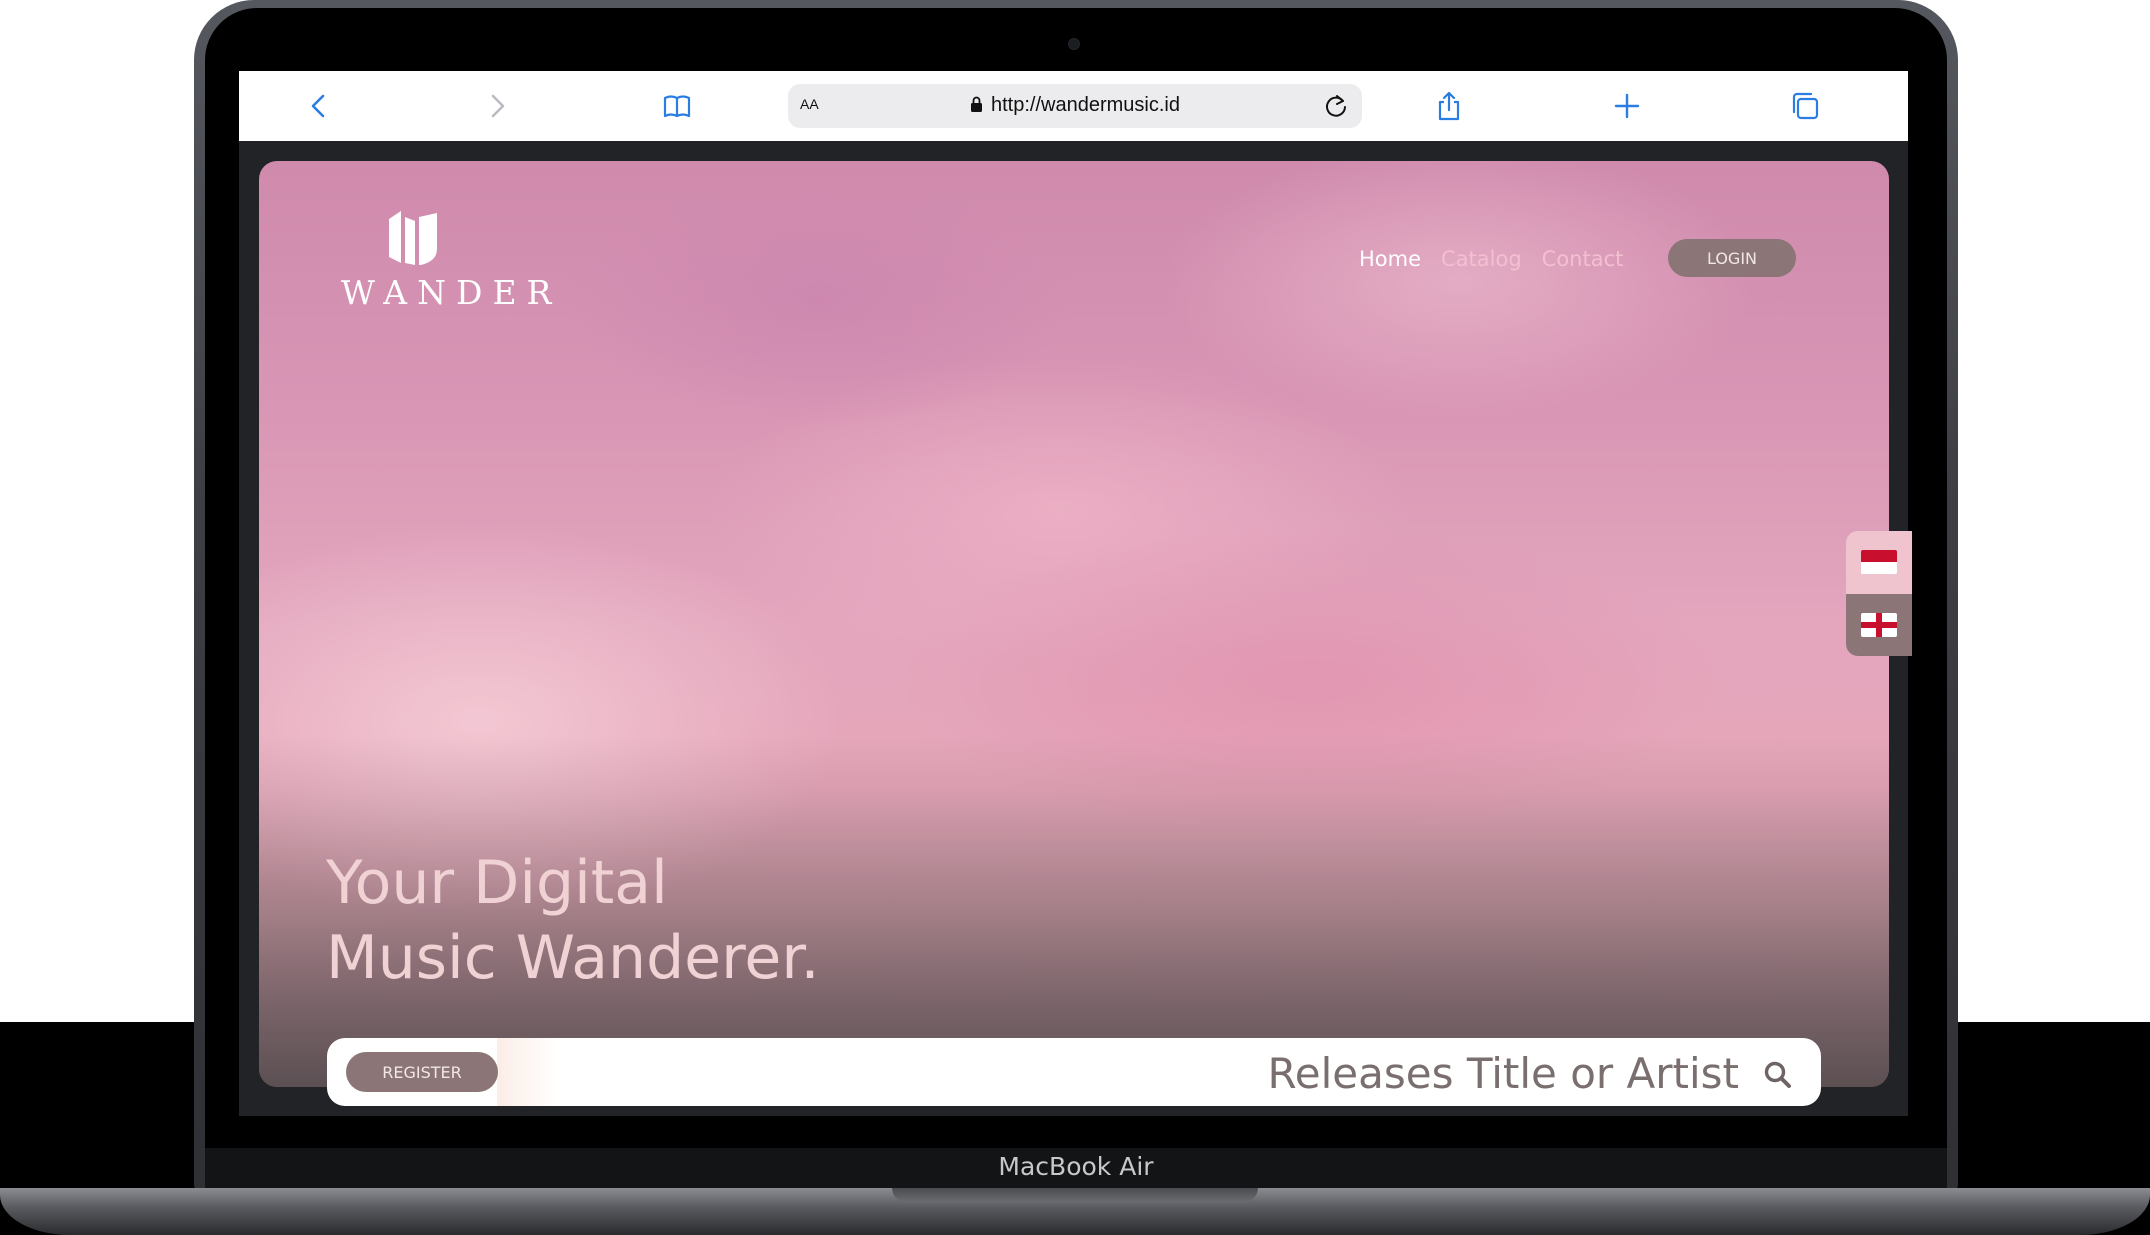  I want to click on laptop-chin: MacBook Air, so click(1076, 1169).